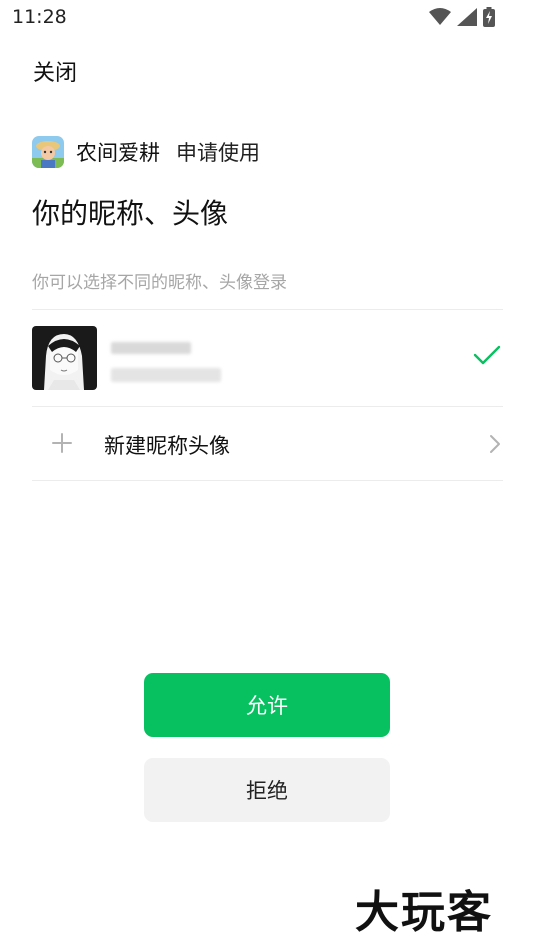 Image resolution: width=535 pixels, height=951 pixels. Describe the element at coordinates (130, 213) in the screenshot. I see `page-title: 你的昵称、头像` at that location.